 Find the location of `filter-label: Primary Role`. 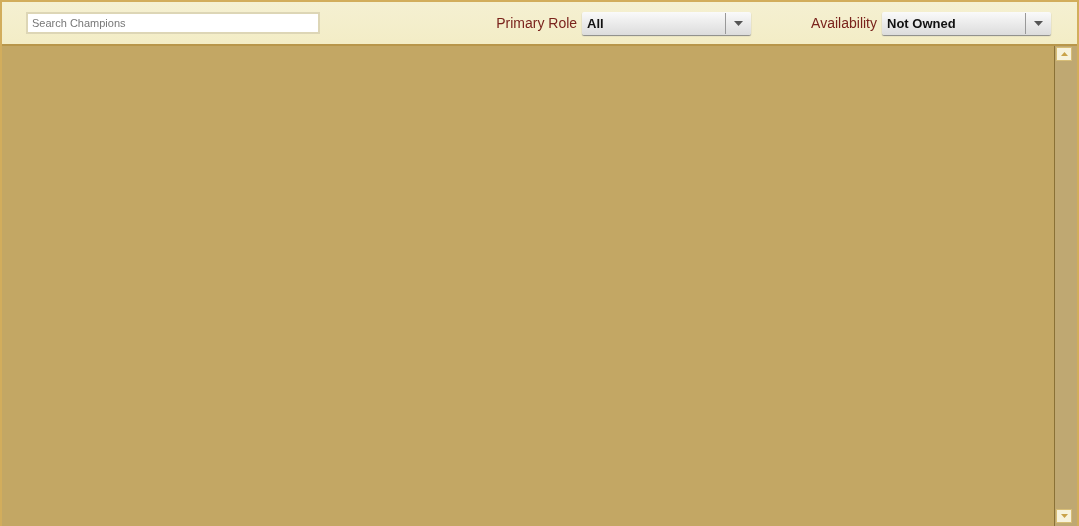

filter-label: Primary Role is located at coordinates (537, 23).